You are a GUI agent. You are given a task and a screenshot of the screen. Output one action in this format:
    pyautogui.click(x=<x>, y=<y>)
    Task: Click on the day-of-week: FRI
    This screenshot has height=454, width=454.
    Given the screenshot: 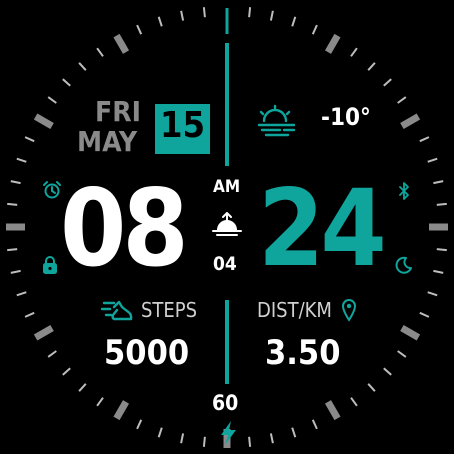 What is the action you would take?
    pyautogui.click(x=118, y=111)
    